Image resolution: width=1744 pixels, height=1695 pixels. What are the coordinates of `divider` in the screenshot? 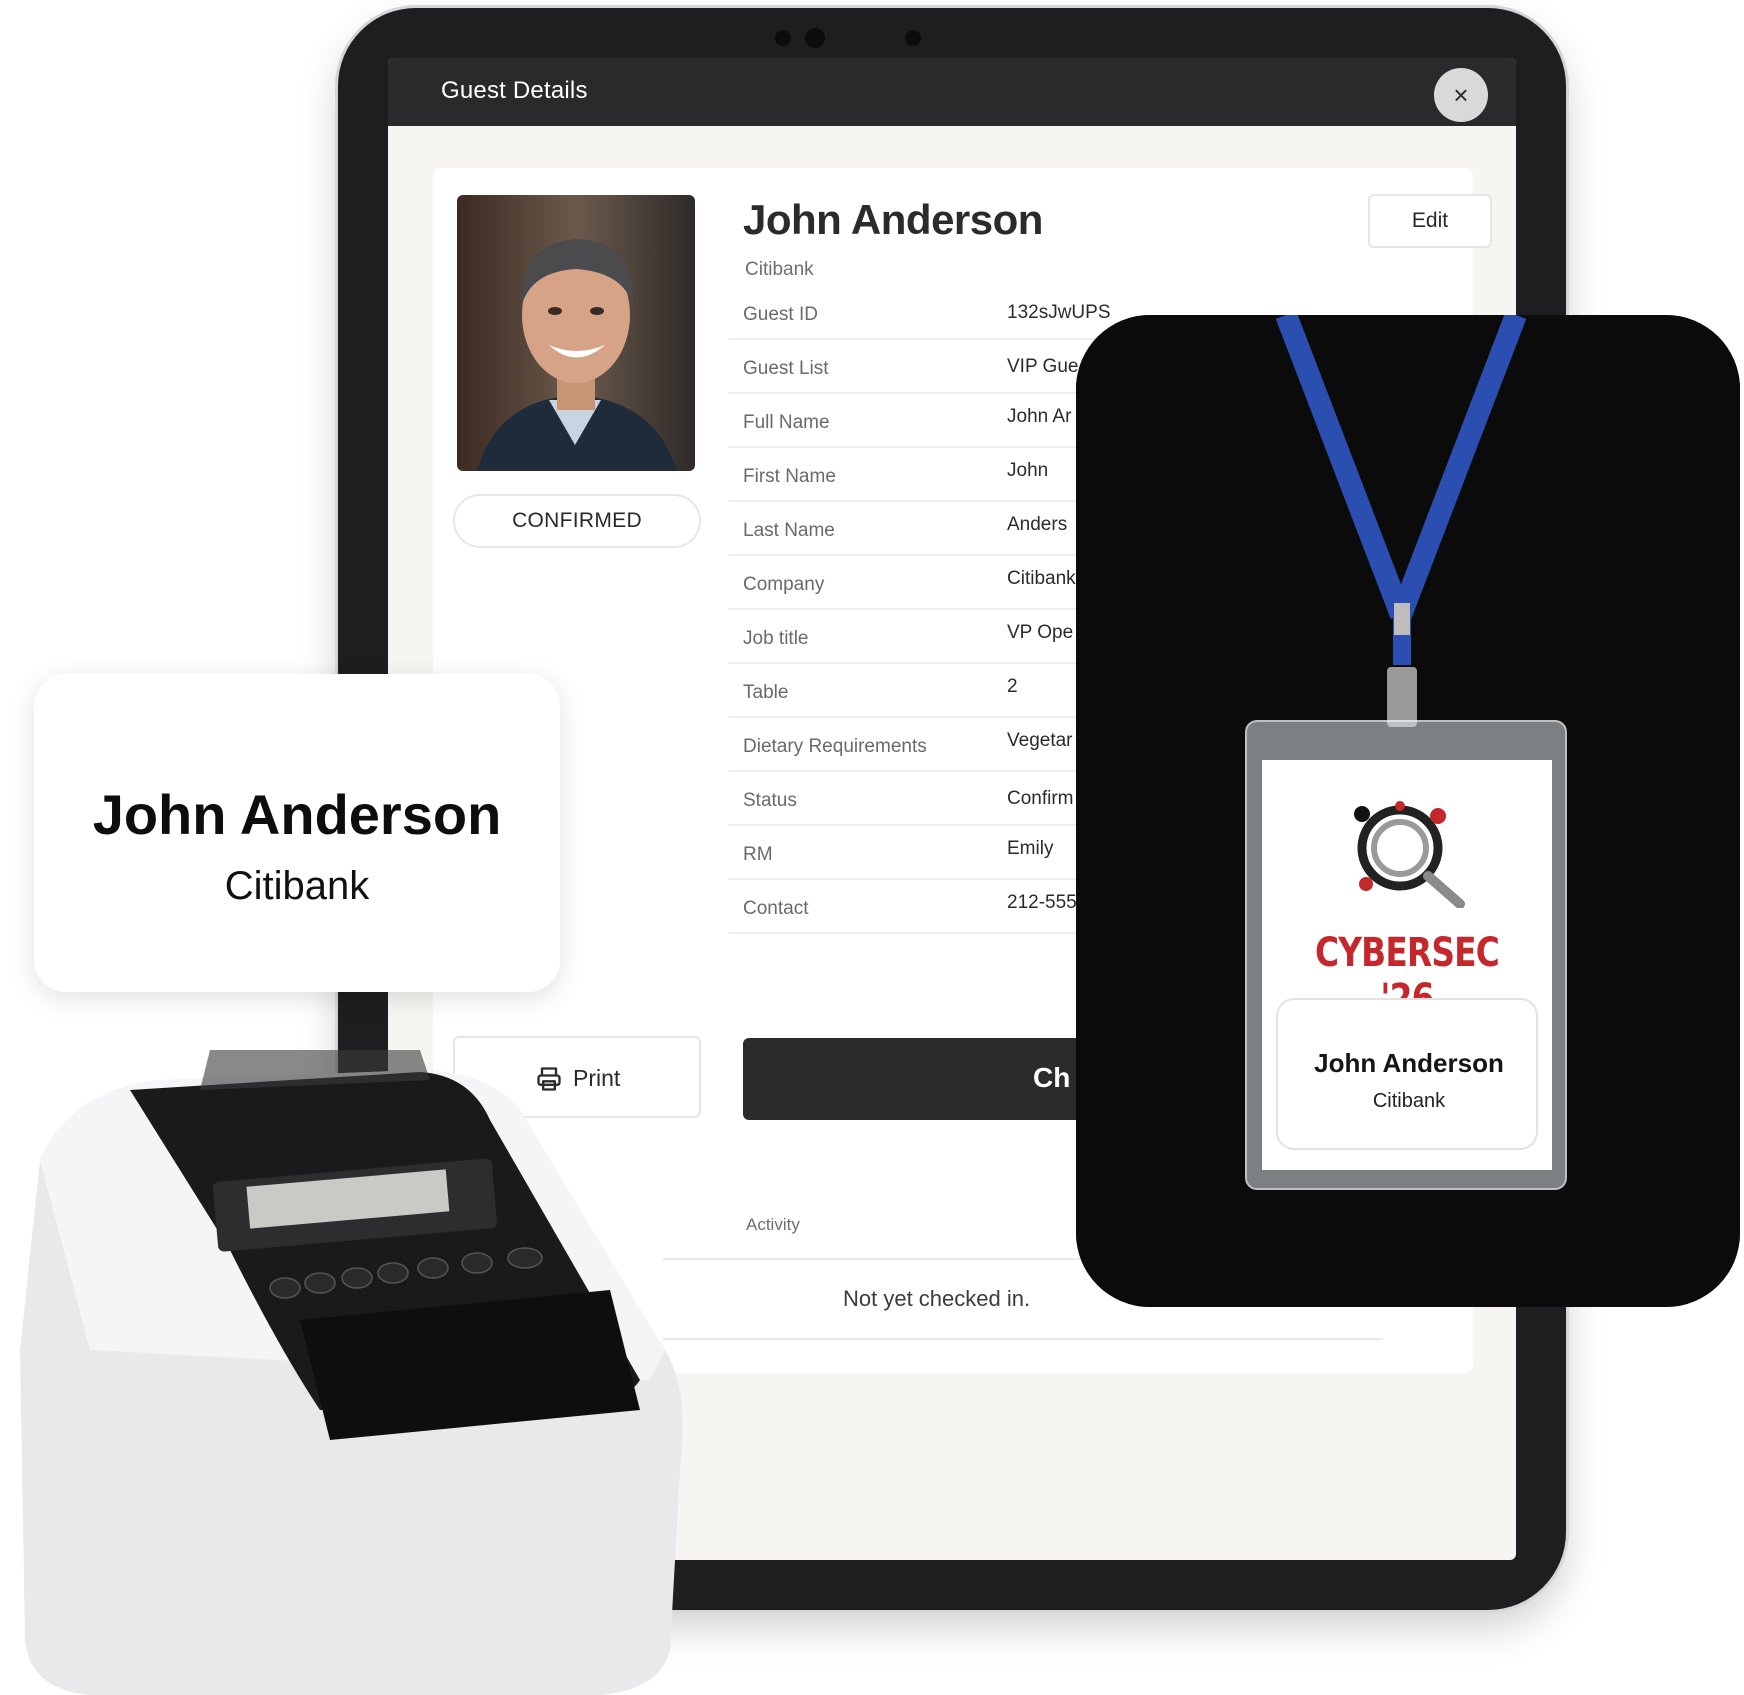 It's located at (1023, 1339).